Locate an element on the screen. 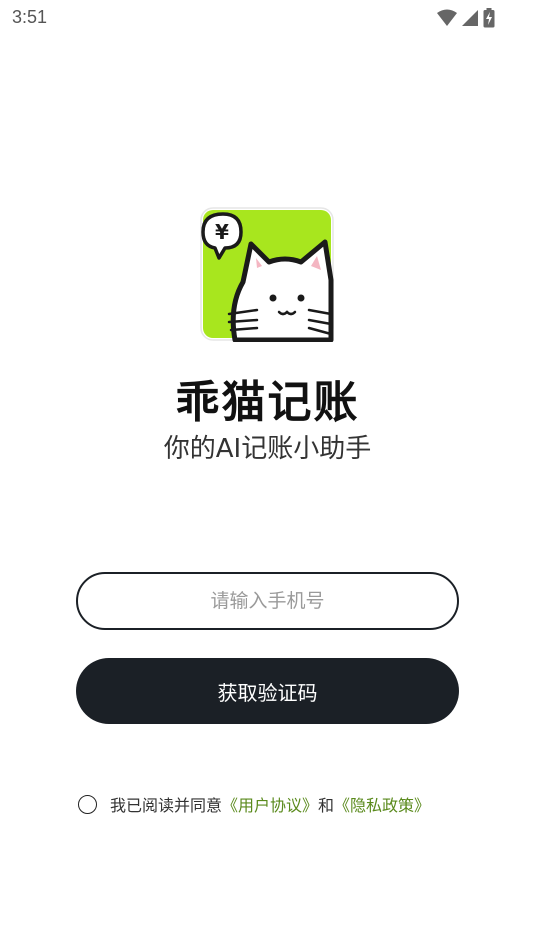 This screenshot has width=535, height=951. get-code-button-label: 获取验证码 is located at coordinates (267, 692).